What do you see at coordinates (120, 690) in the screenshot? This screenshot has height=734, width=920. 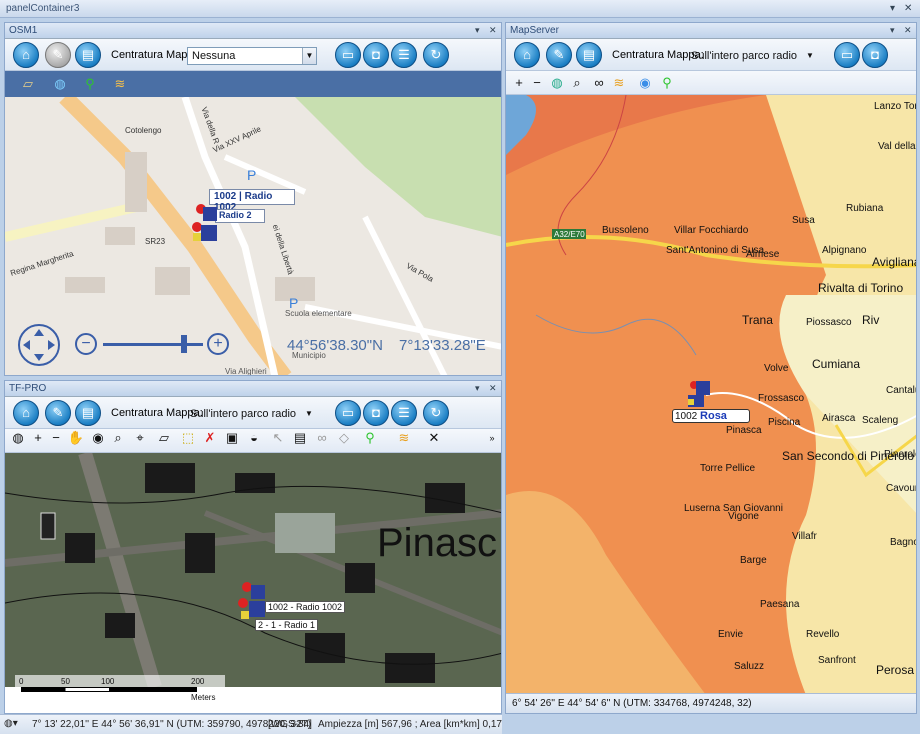 I see `scale-bar: 0 50 100 200 Meters` at bounding box center [120, 690].